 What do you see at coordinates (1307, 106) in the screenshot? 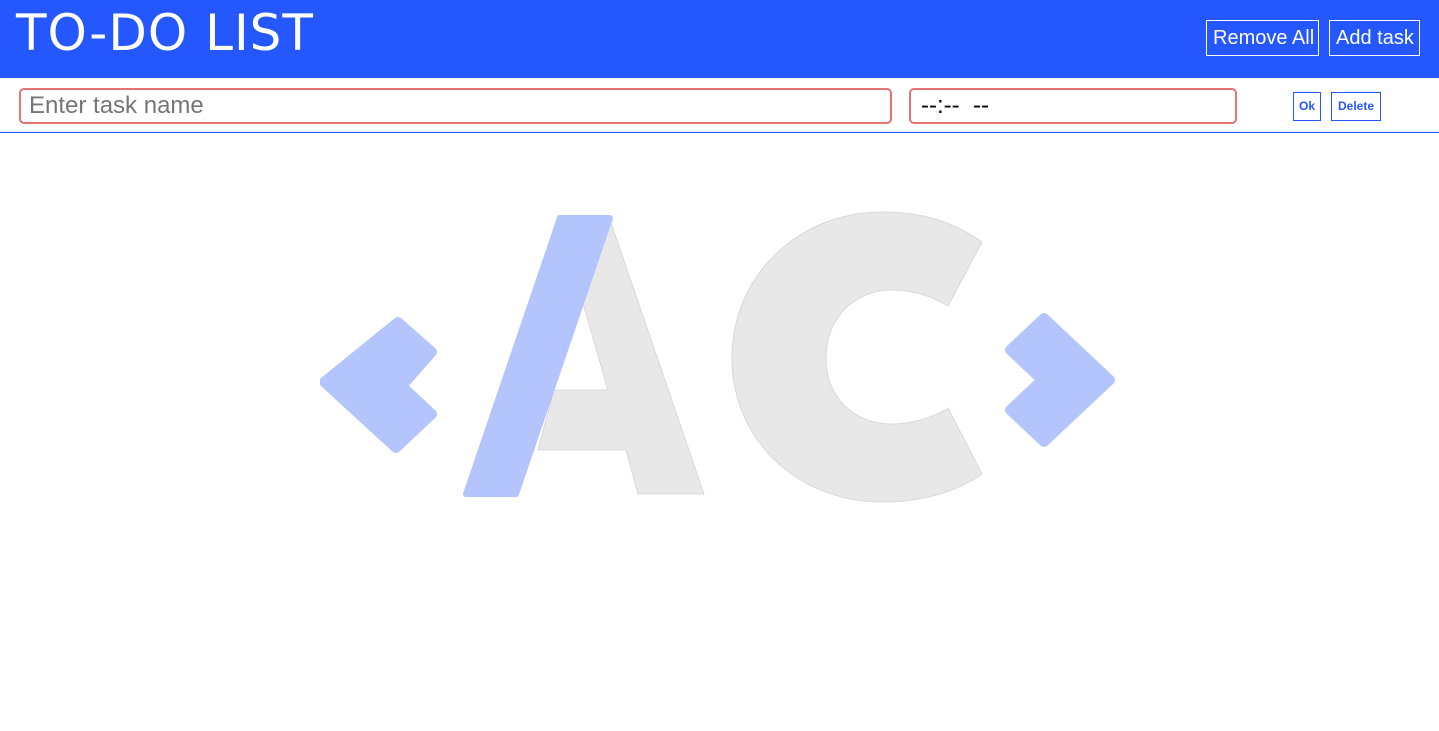
I see `ok-button: Ok` at bounding box center [1307, 106].